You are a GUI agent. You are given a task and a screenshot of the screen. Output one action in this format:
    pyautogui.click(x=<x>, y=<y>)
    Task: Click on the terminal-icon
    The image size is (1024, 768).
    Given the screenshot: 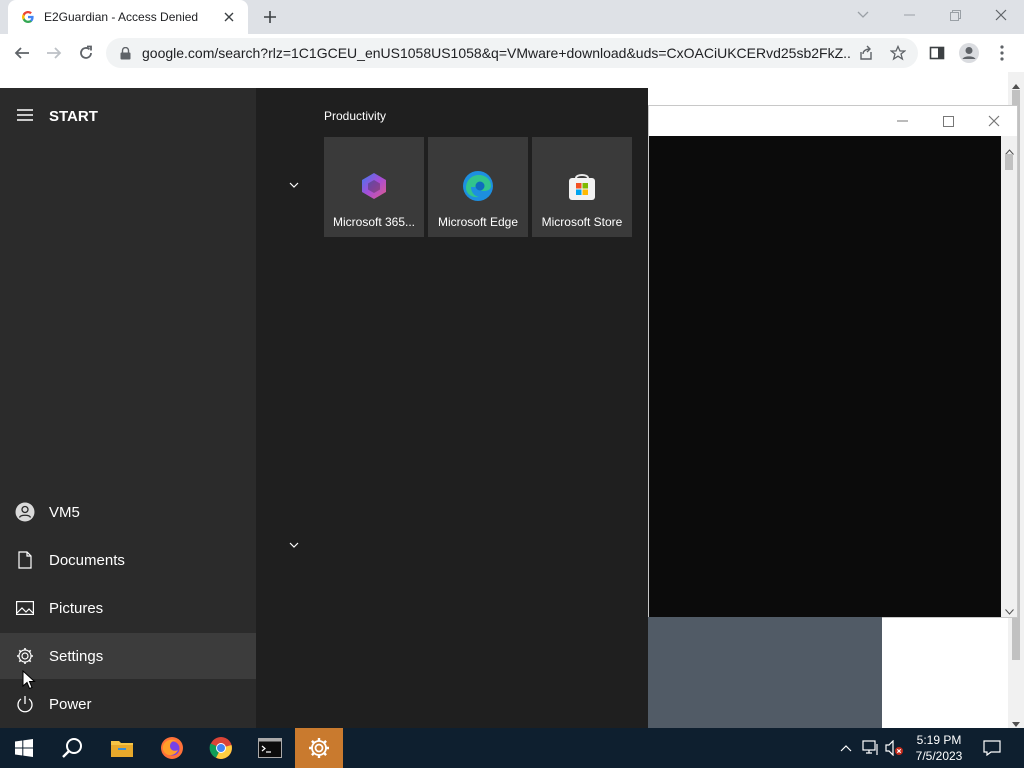 What is the action you would take?
    pyautogui.click(x=270, y=748)
    